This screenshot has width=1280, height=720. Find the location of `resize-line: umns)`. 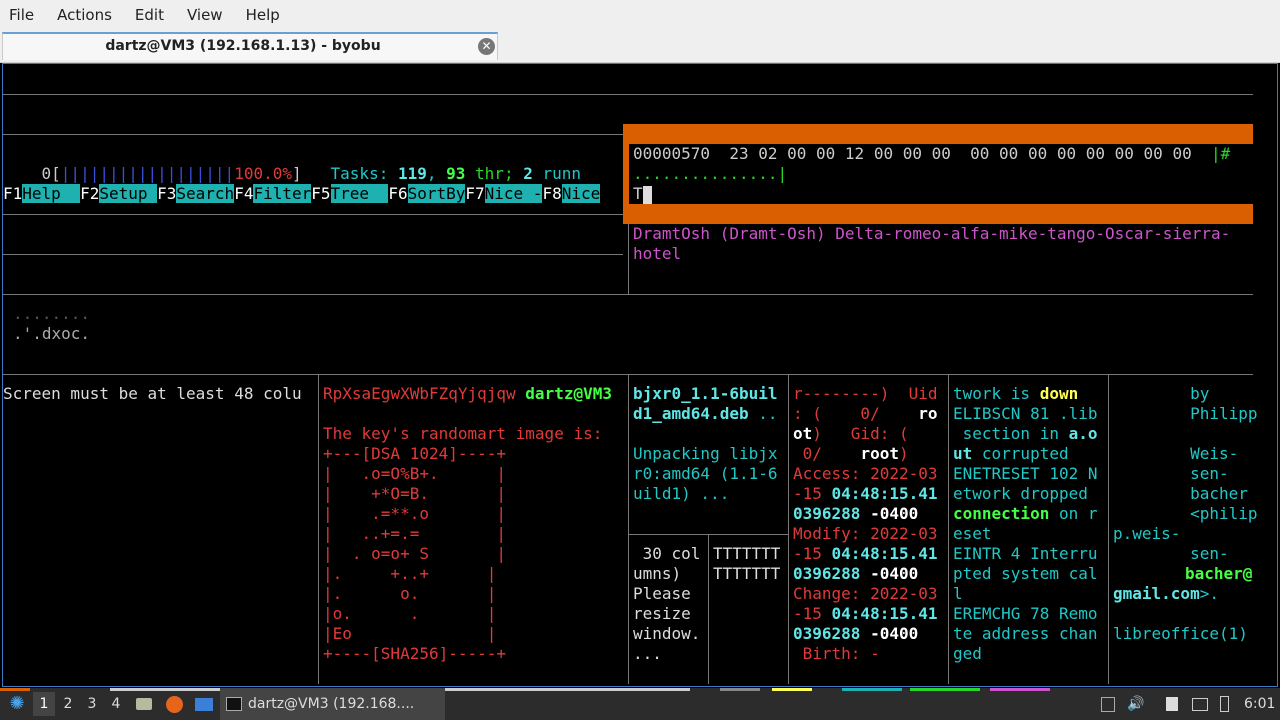

resize-line: umns) is located at coordinates (657, 573).